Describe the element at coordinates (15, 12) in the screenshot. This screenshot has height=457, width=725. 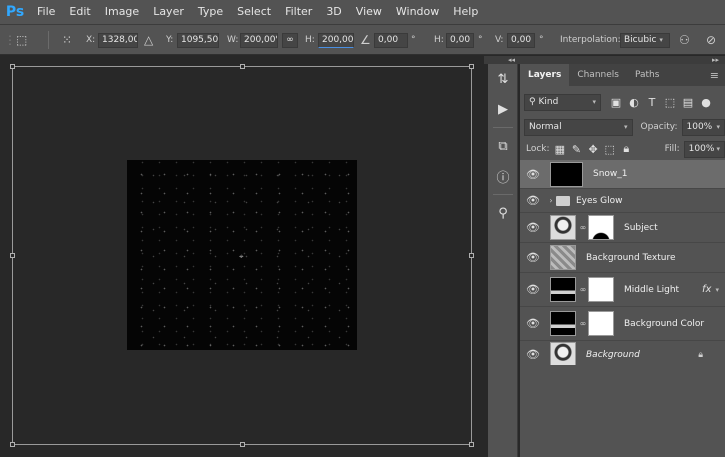
I see `photoshop-logo: Ps` at that location.